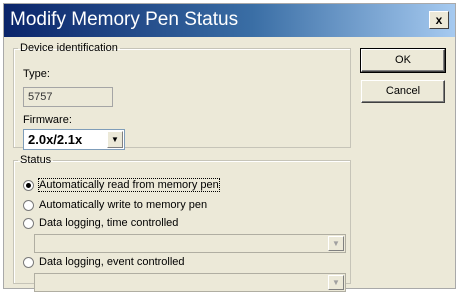 This screenshot has width=460, height=292. I want to click on radio-time-controlled: Data logging, time controlled, so click(100, 223).